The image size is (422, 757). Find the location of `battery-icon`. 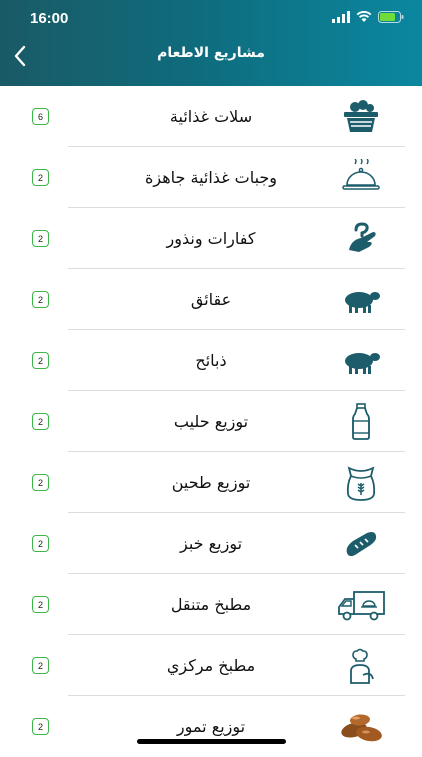

battery-icon is located at coordinates (391, 17).